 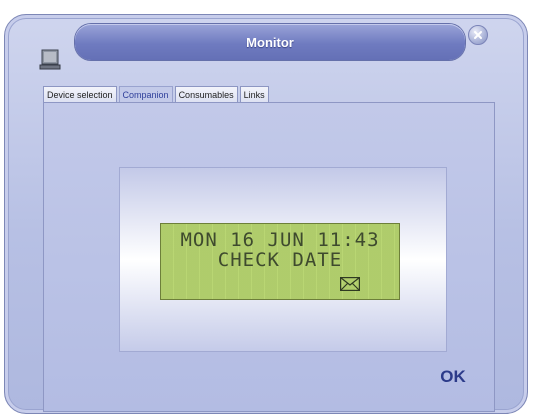 I want to click on envelope-icon, so click(x=350, y=284).